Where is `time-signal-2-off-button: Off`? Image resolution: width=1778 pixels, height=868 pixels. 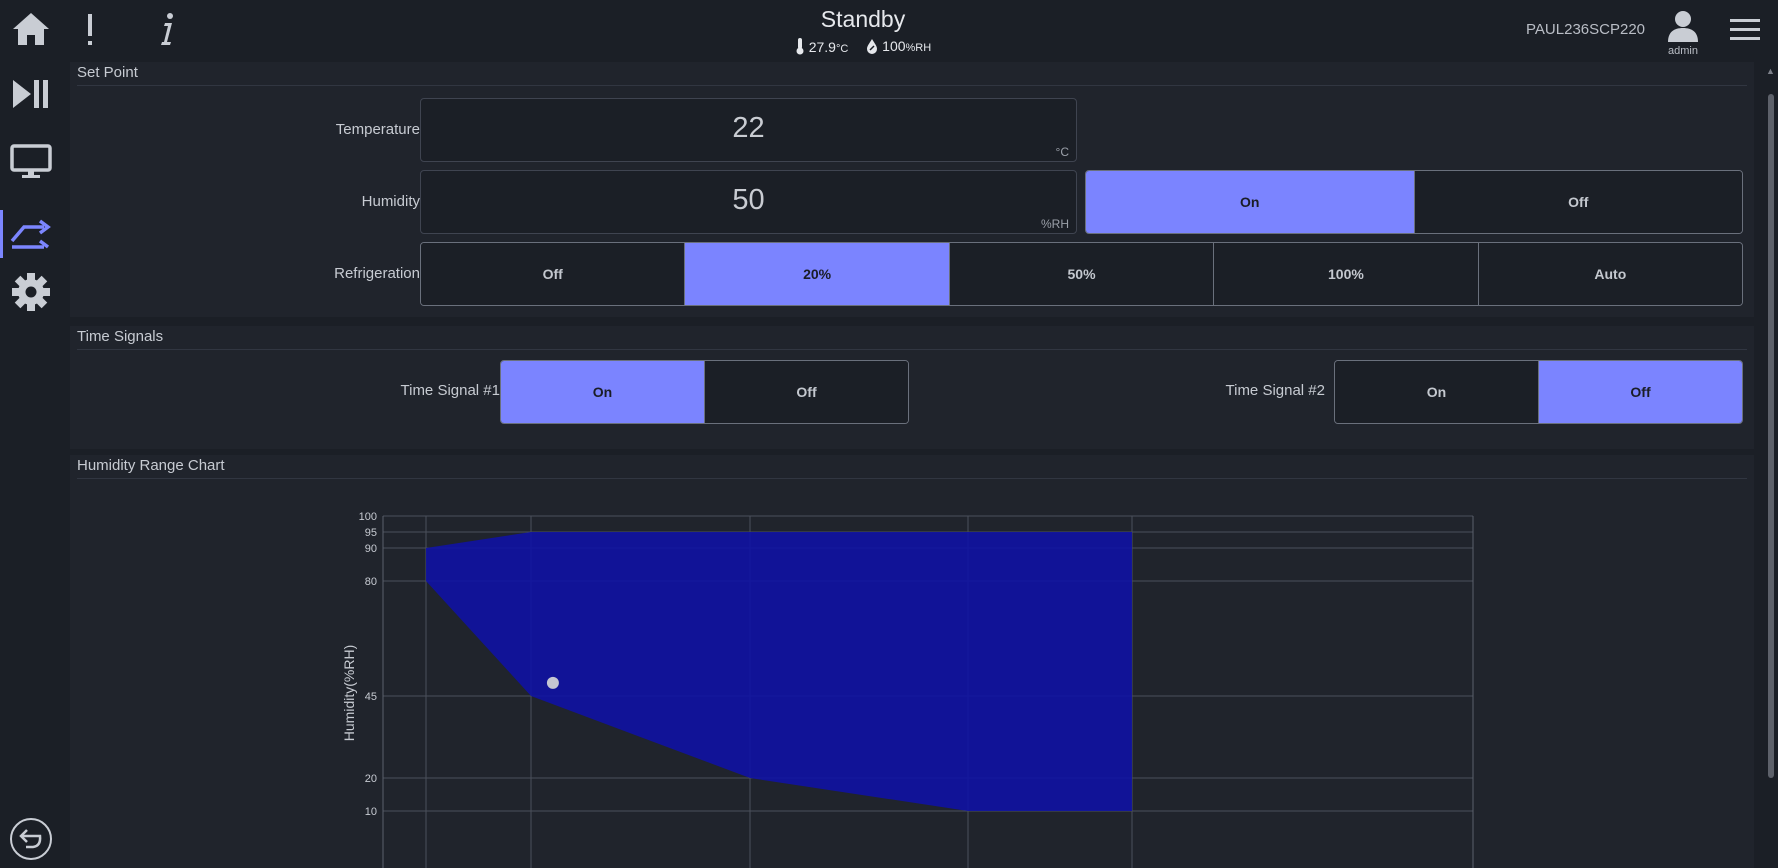 time-signal-2-off-button: Off is located at coordinates (1640, 392).